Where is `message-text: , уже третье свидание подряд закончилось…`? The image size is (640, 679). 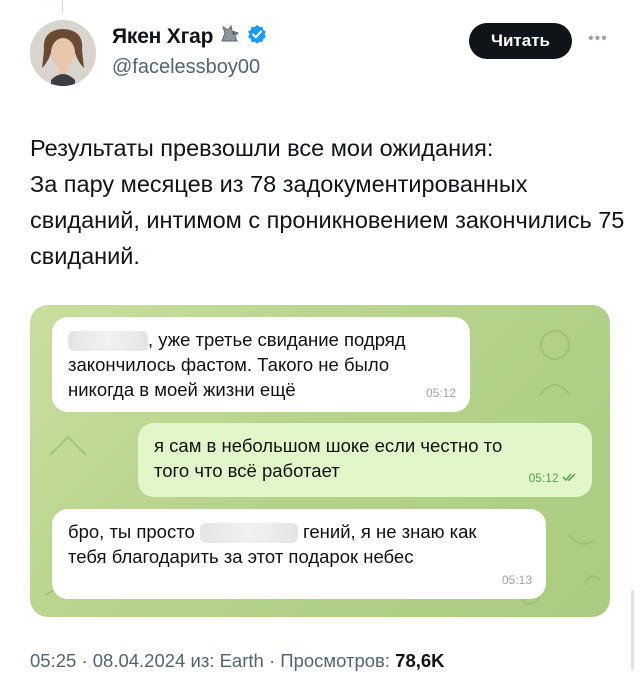
message-text: , уже третье свидание подряд закончилось… is located at coordinates (237, 364).